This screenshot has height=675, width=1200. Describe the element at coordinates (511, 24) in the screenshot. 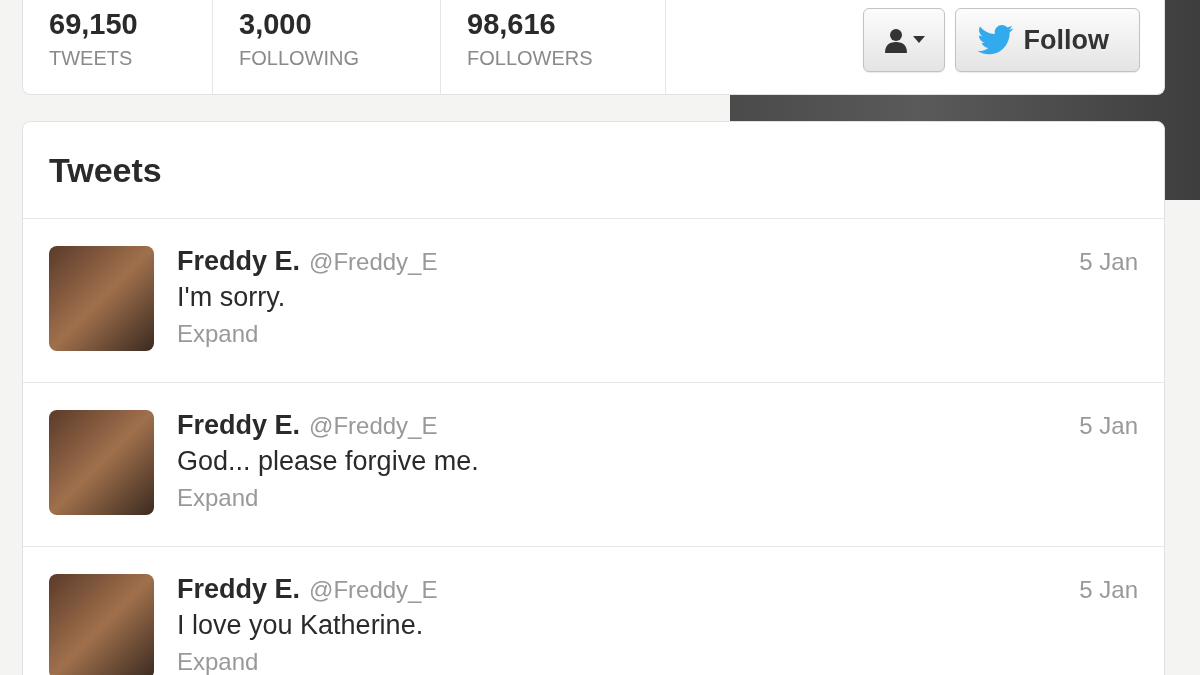

I see `stat-value: 98,616` at that location.